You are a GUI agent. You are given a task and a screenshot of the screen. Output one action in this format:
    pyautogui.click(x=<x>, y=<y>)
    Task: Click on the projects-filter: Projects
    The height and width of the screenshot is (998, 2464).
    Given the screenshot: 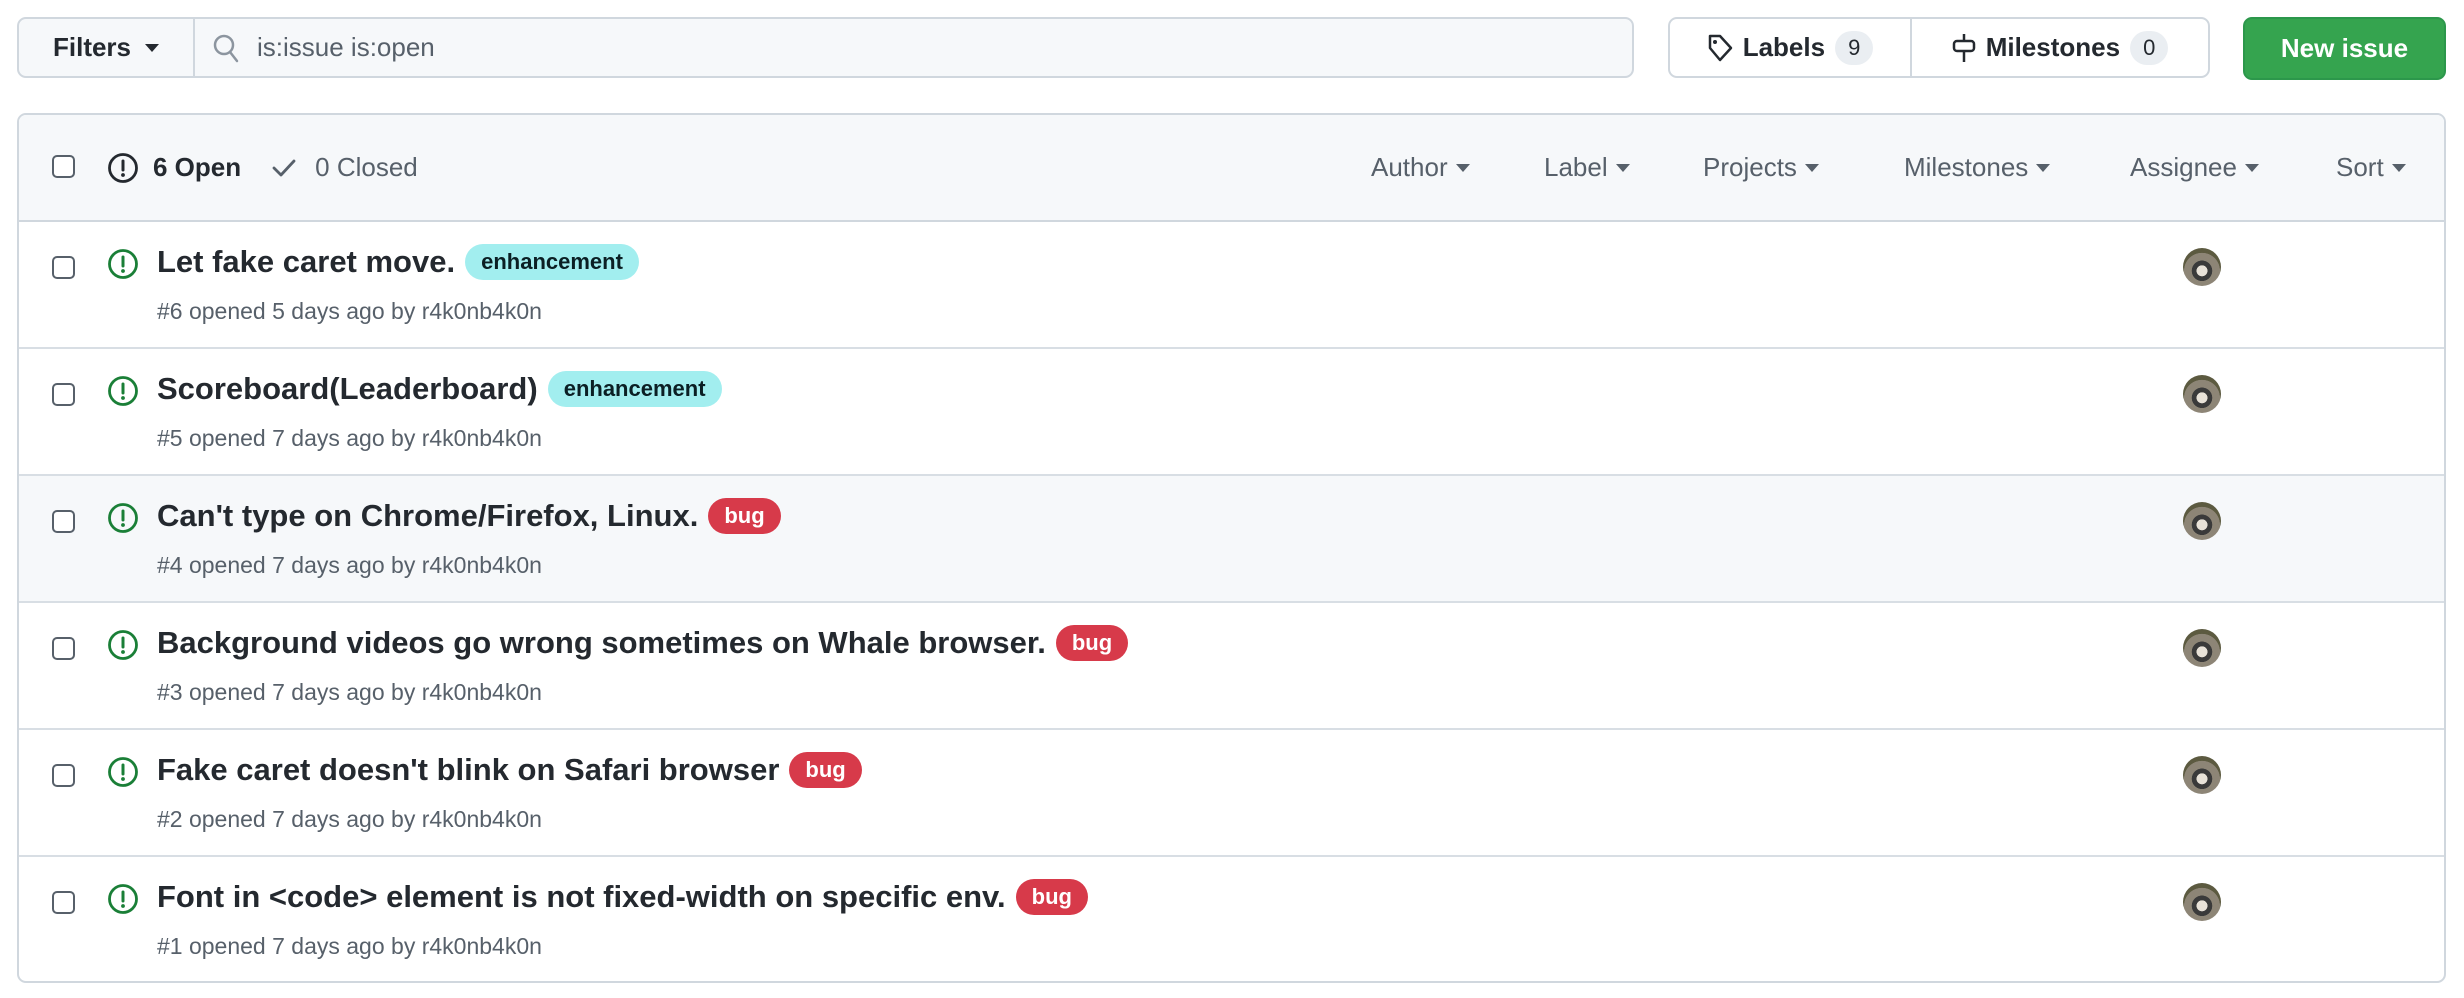 What is the action you would take?
    pyautogui.click(x=1761, y=167)
    